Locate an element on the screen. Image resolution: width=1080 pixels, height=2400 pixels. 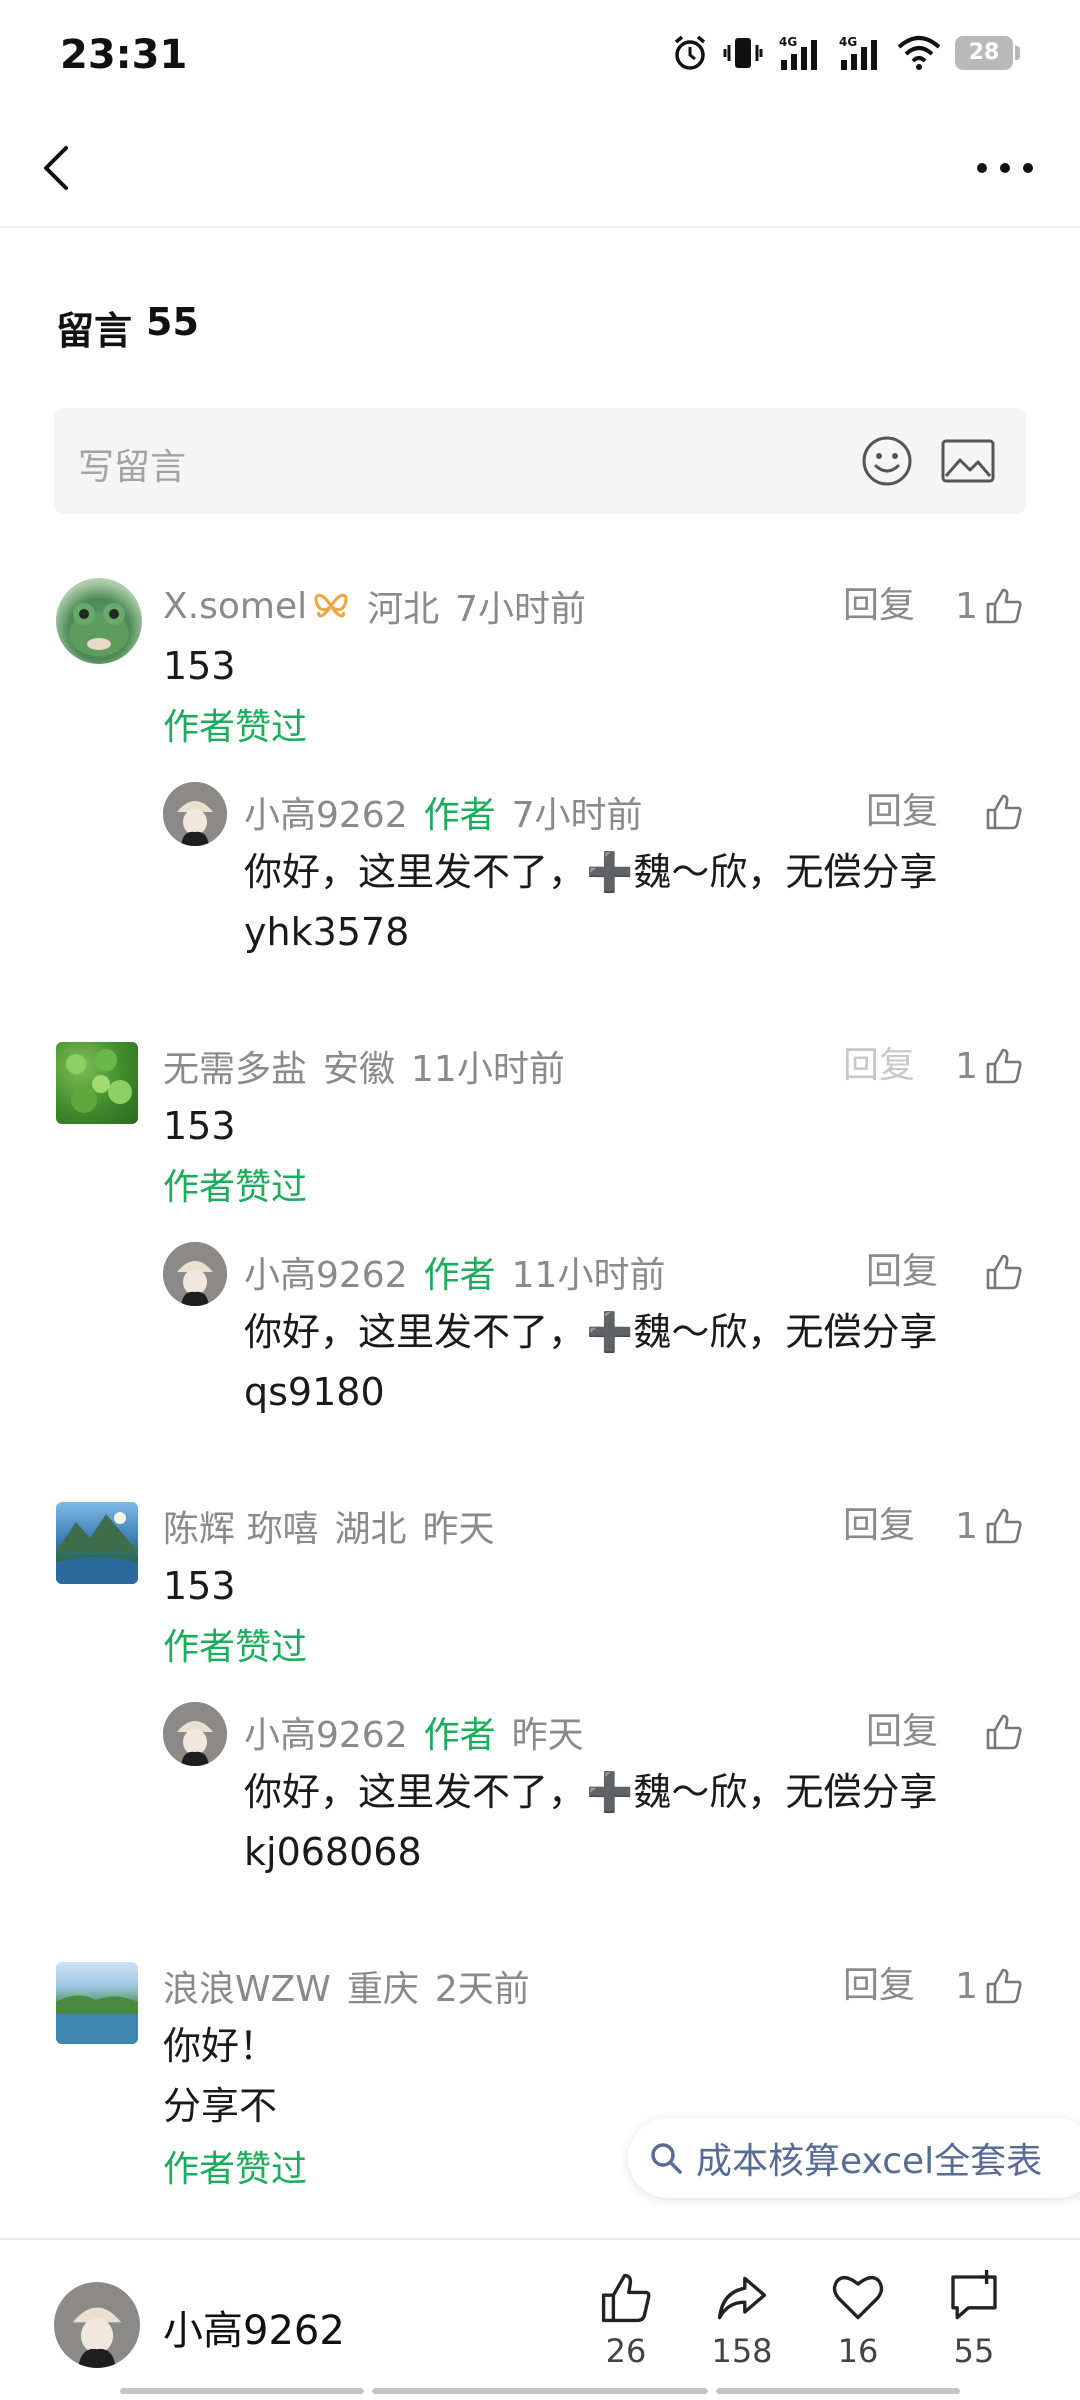
reply-time: 7小时前 is located at coordinates (577, 815).